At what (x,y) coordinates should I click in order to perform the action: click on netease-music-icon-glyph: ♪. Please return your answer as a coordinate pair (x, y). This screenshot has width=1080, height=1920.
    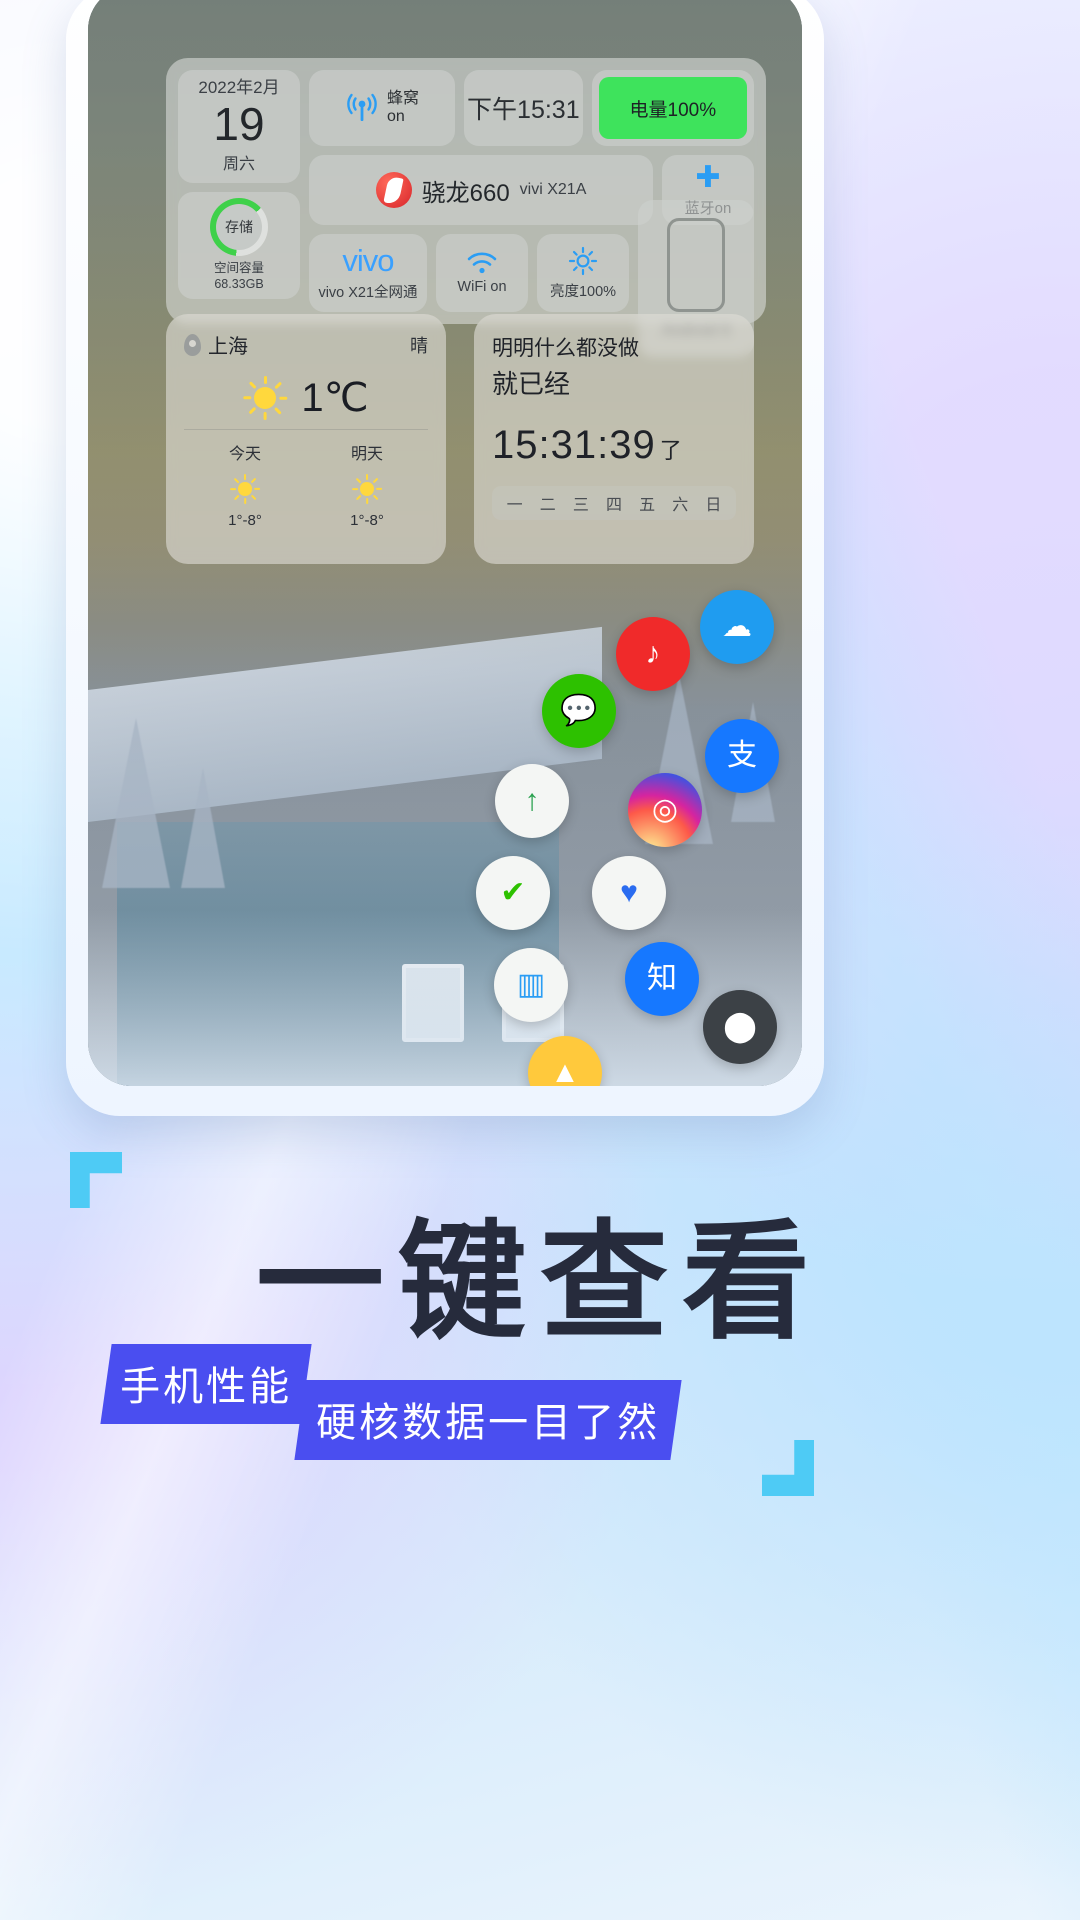
    Looking at the image, I should click on (653, 653).